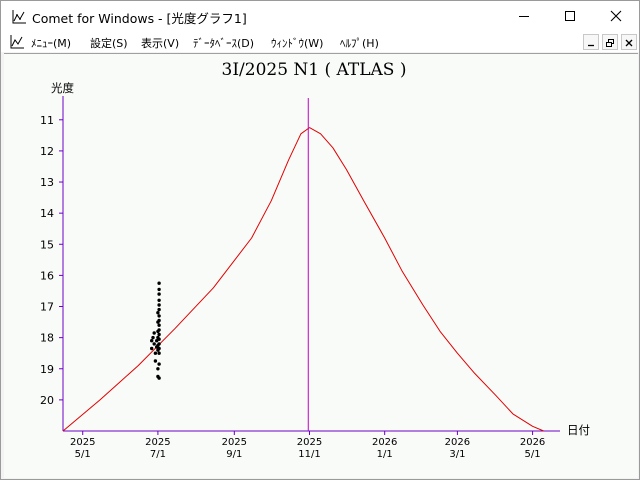 This screenshot has width=640, height=483. I want to click on window-title: Comet for Windows - [光度グラフ1], so click(139, 18).